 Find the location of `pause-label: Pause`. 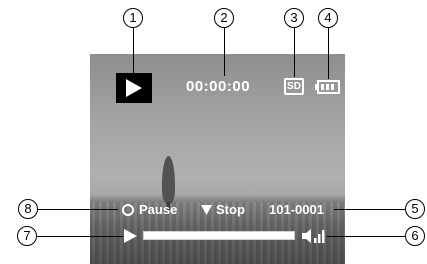

pause-label: Pause is located at coordinates (158, 209).